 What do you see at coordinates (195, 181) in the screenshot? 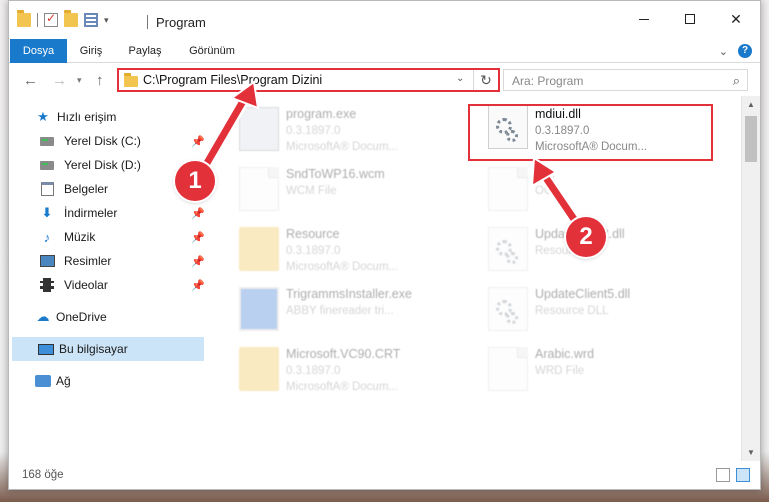
I see `step-1-badge: 1` at bounding box center [195, 181].